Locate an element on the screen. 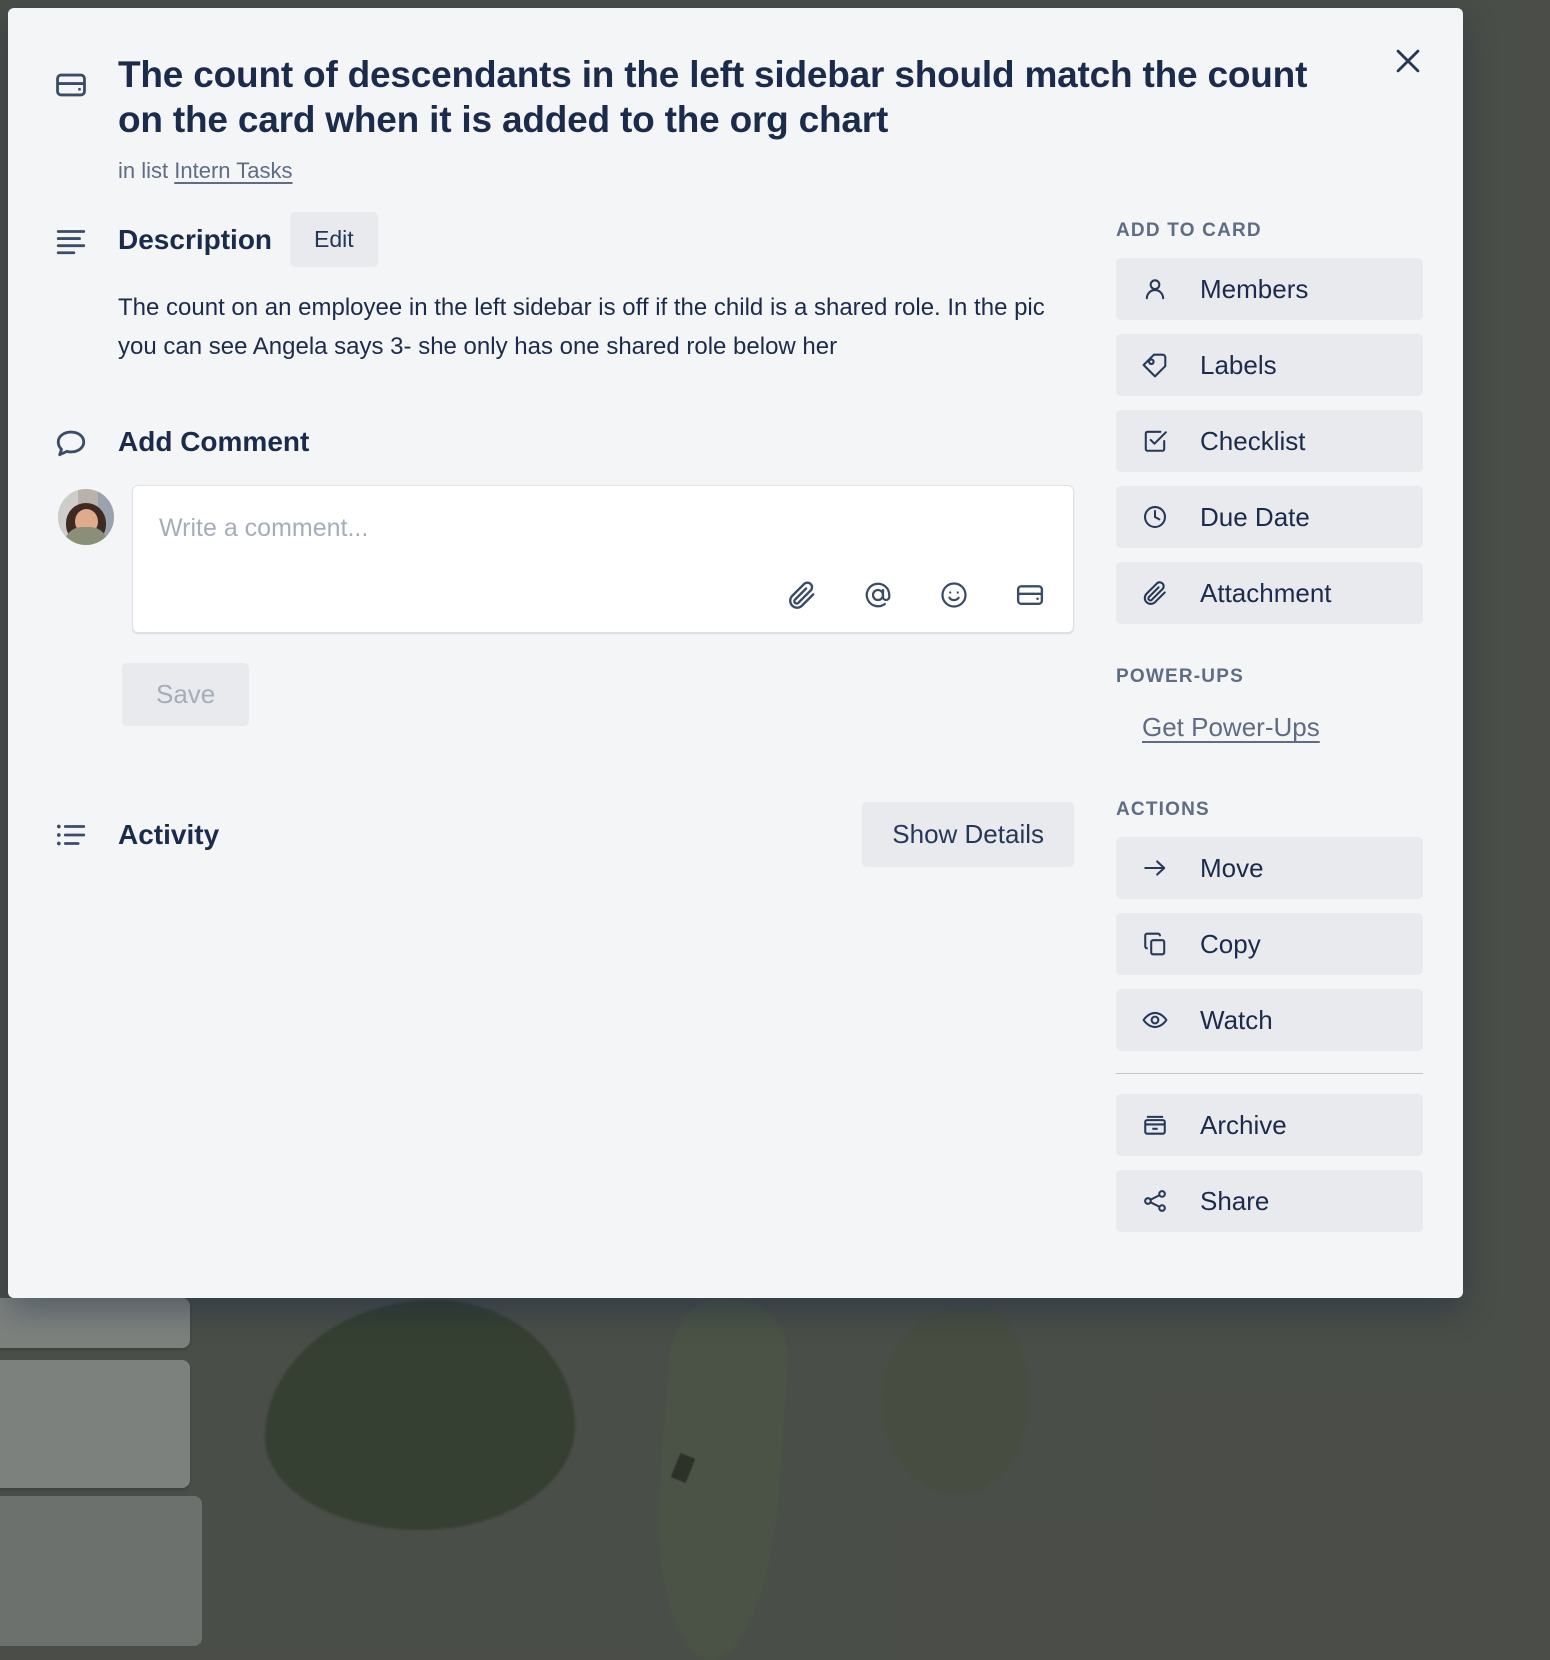 This screenshot has height=1660, width=1550. eye-icon is located at coordinates (1157, 1020).